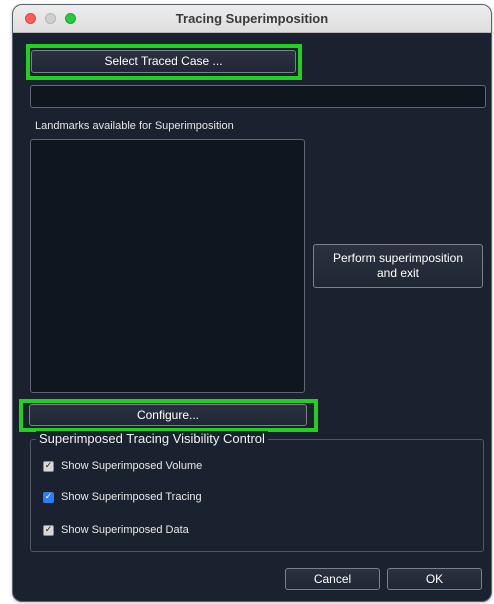 The image size is (494, 604). I want to click on perform-superimposition-button: Perform superimposition and exit, so click(398, 266).